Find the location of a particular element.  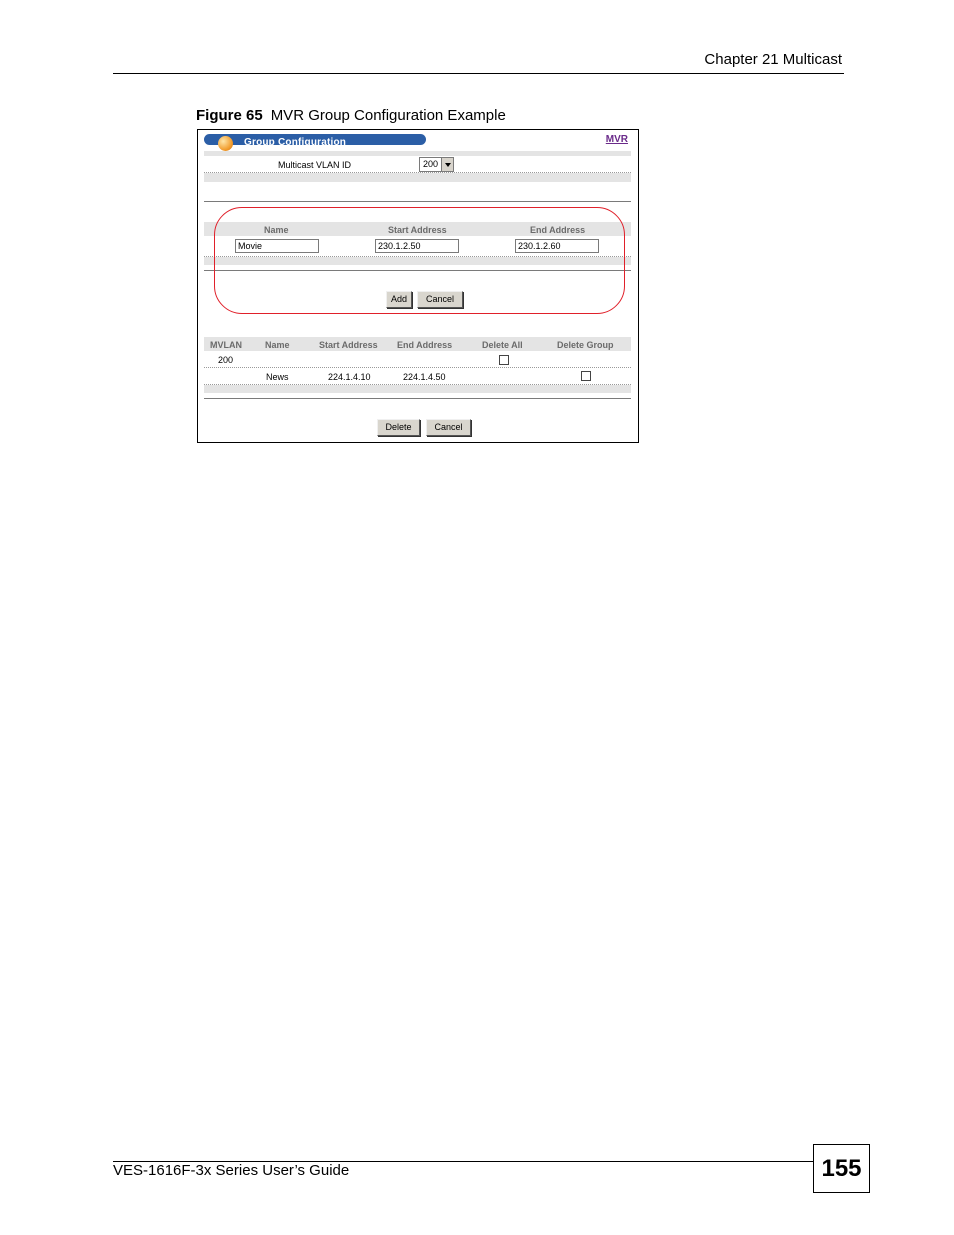

group-end-address: 224.1.4.50 is located at coordinates (424, 377).